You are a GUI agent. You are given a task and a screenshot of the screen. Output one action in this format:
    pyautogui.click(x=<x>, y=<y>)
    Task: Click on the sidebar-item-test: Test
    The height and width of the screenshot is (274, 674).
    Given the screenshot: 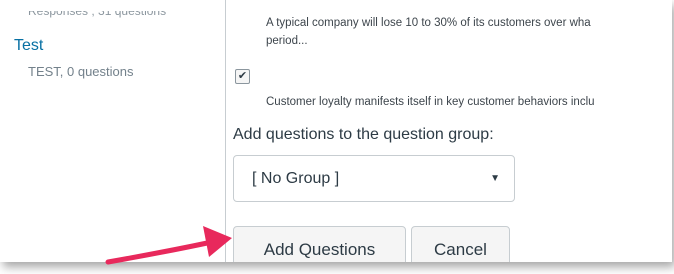 What is the action you would take?
    pyautogui.click(x=28, y=46)
    